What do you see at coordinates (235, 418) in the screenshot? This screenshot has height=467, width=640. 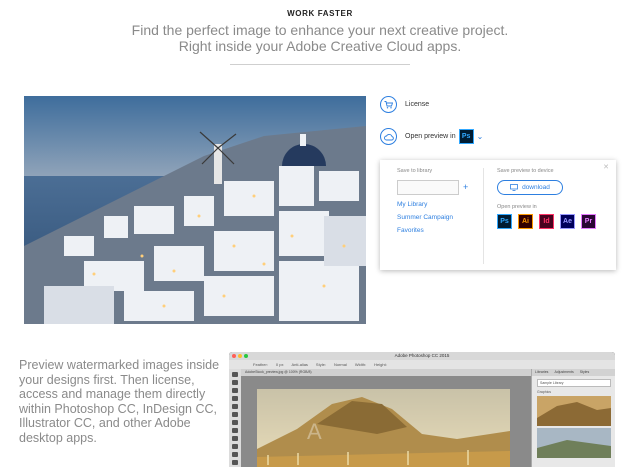 I see `ps-toolbar` at bounding box center [235, 418].